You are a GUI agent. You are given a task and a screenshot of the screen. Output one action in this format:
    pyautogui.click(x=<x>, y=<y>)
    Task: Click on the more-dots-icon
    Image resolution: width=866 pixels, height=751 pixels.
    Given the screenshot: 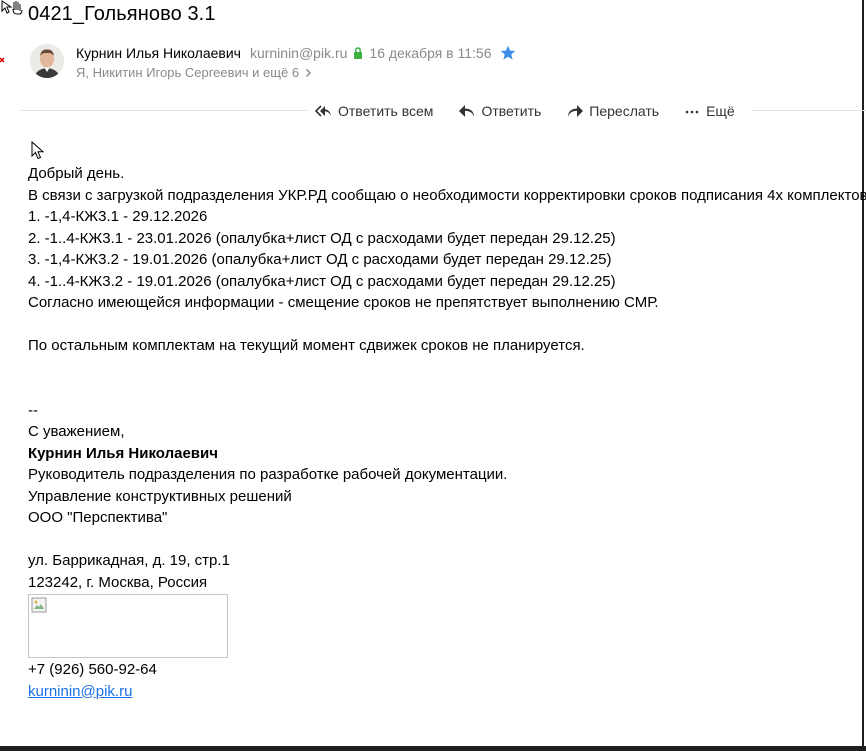 What is the action you would take?
    pyautogui.click(x=692, y=112)
    